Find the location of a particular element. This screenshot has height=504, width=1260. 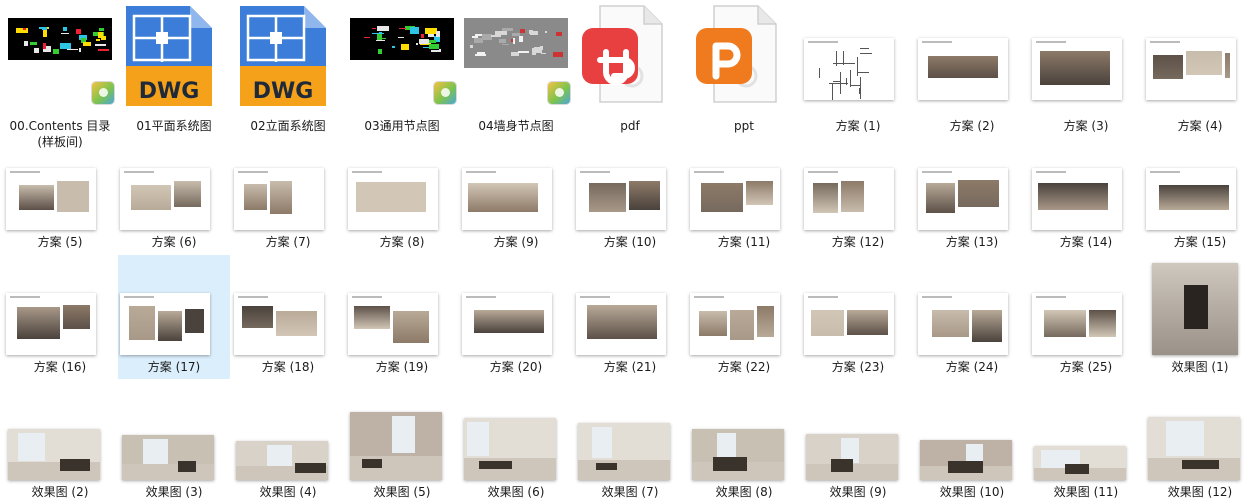

file-name: 方案 (18) is located at coordinates (288, 367).